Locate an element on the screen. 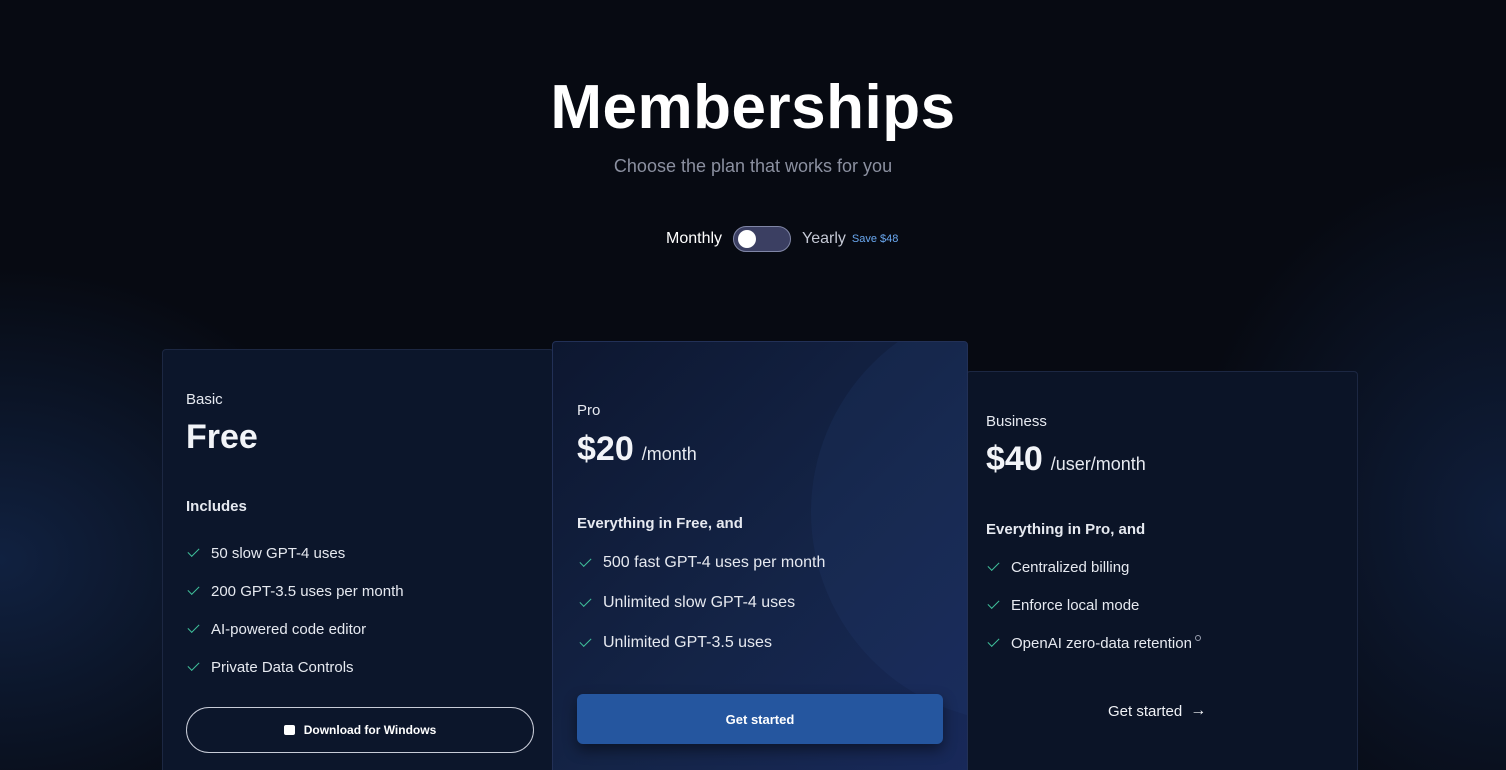  plan-name: Business is located at coordinates (1016, 421).